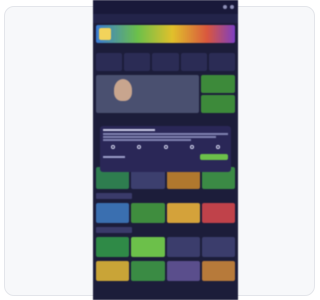 This screenshot has height=300, width=320. What do you see at coordinates (129, 130) in the screenshot?
I see `dialog-title` at bounding box center [129, 130].